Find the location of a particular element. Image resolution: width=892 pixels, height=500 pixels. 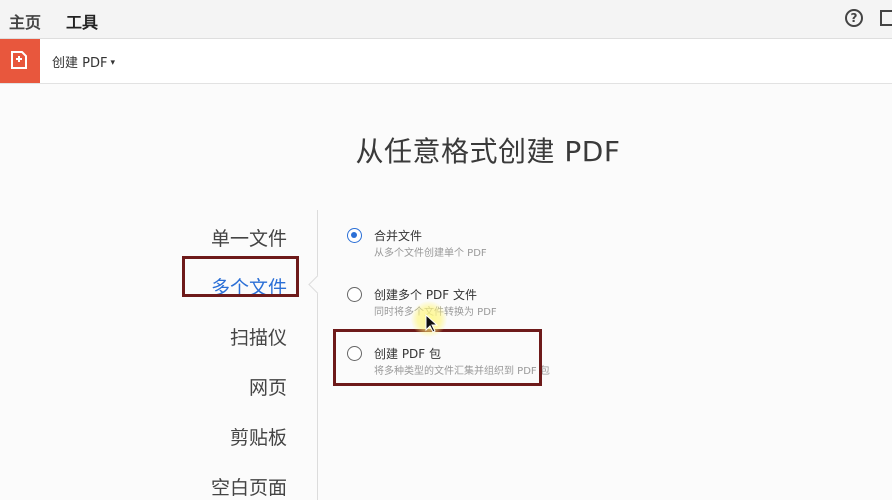

category-blank-page: 空白页面 is located at coordinates (249, 486).